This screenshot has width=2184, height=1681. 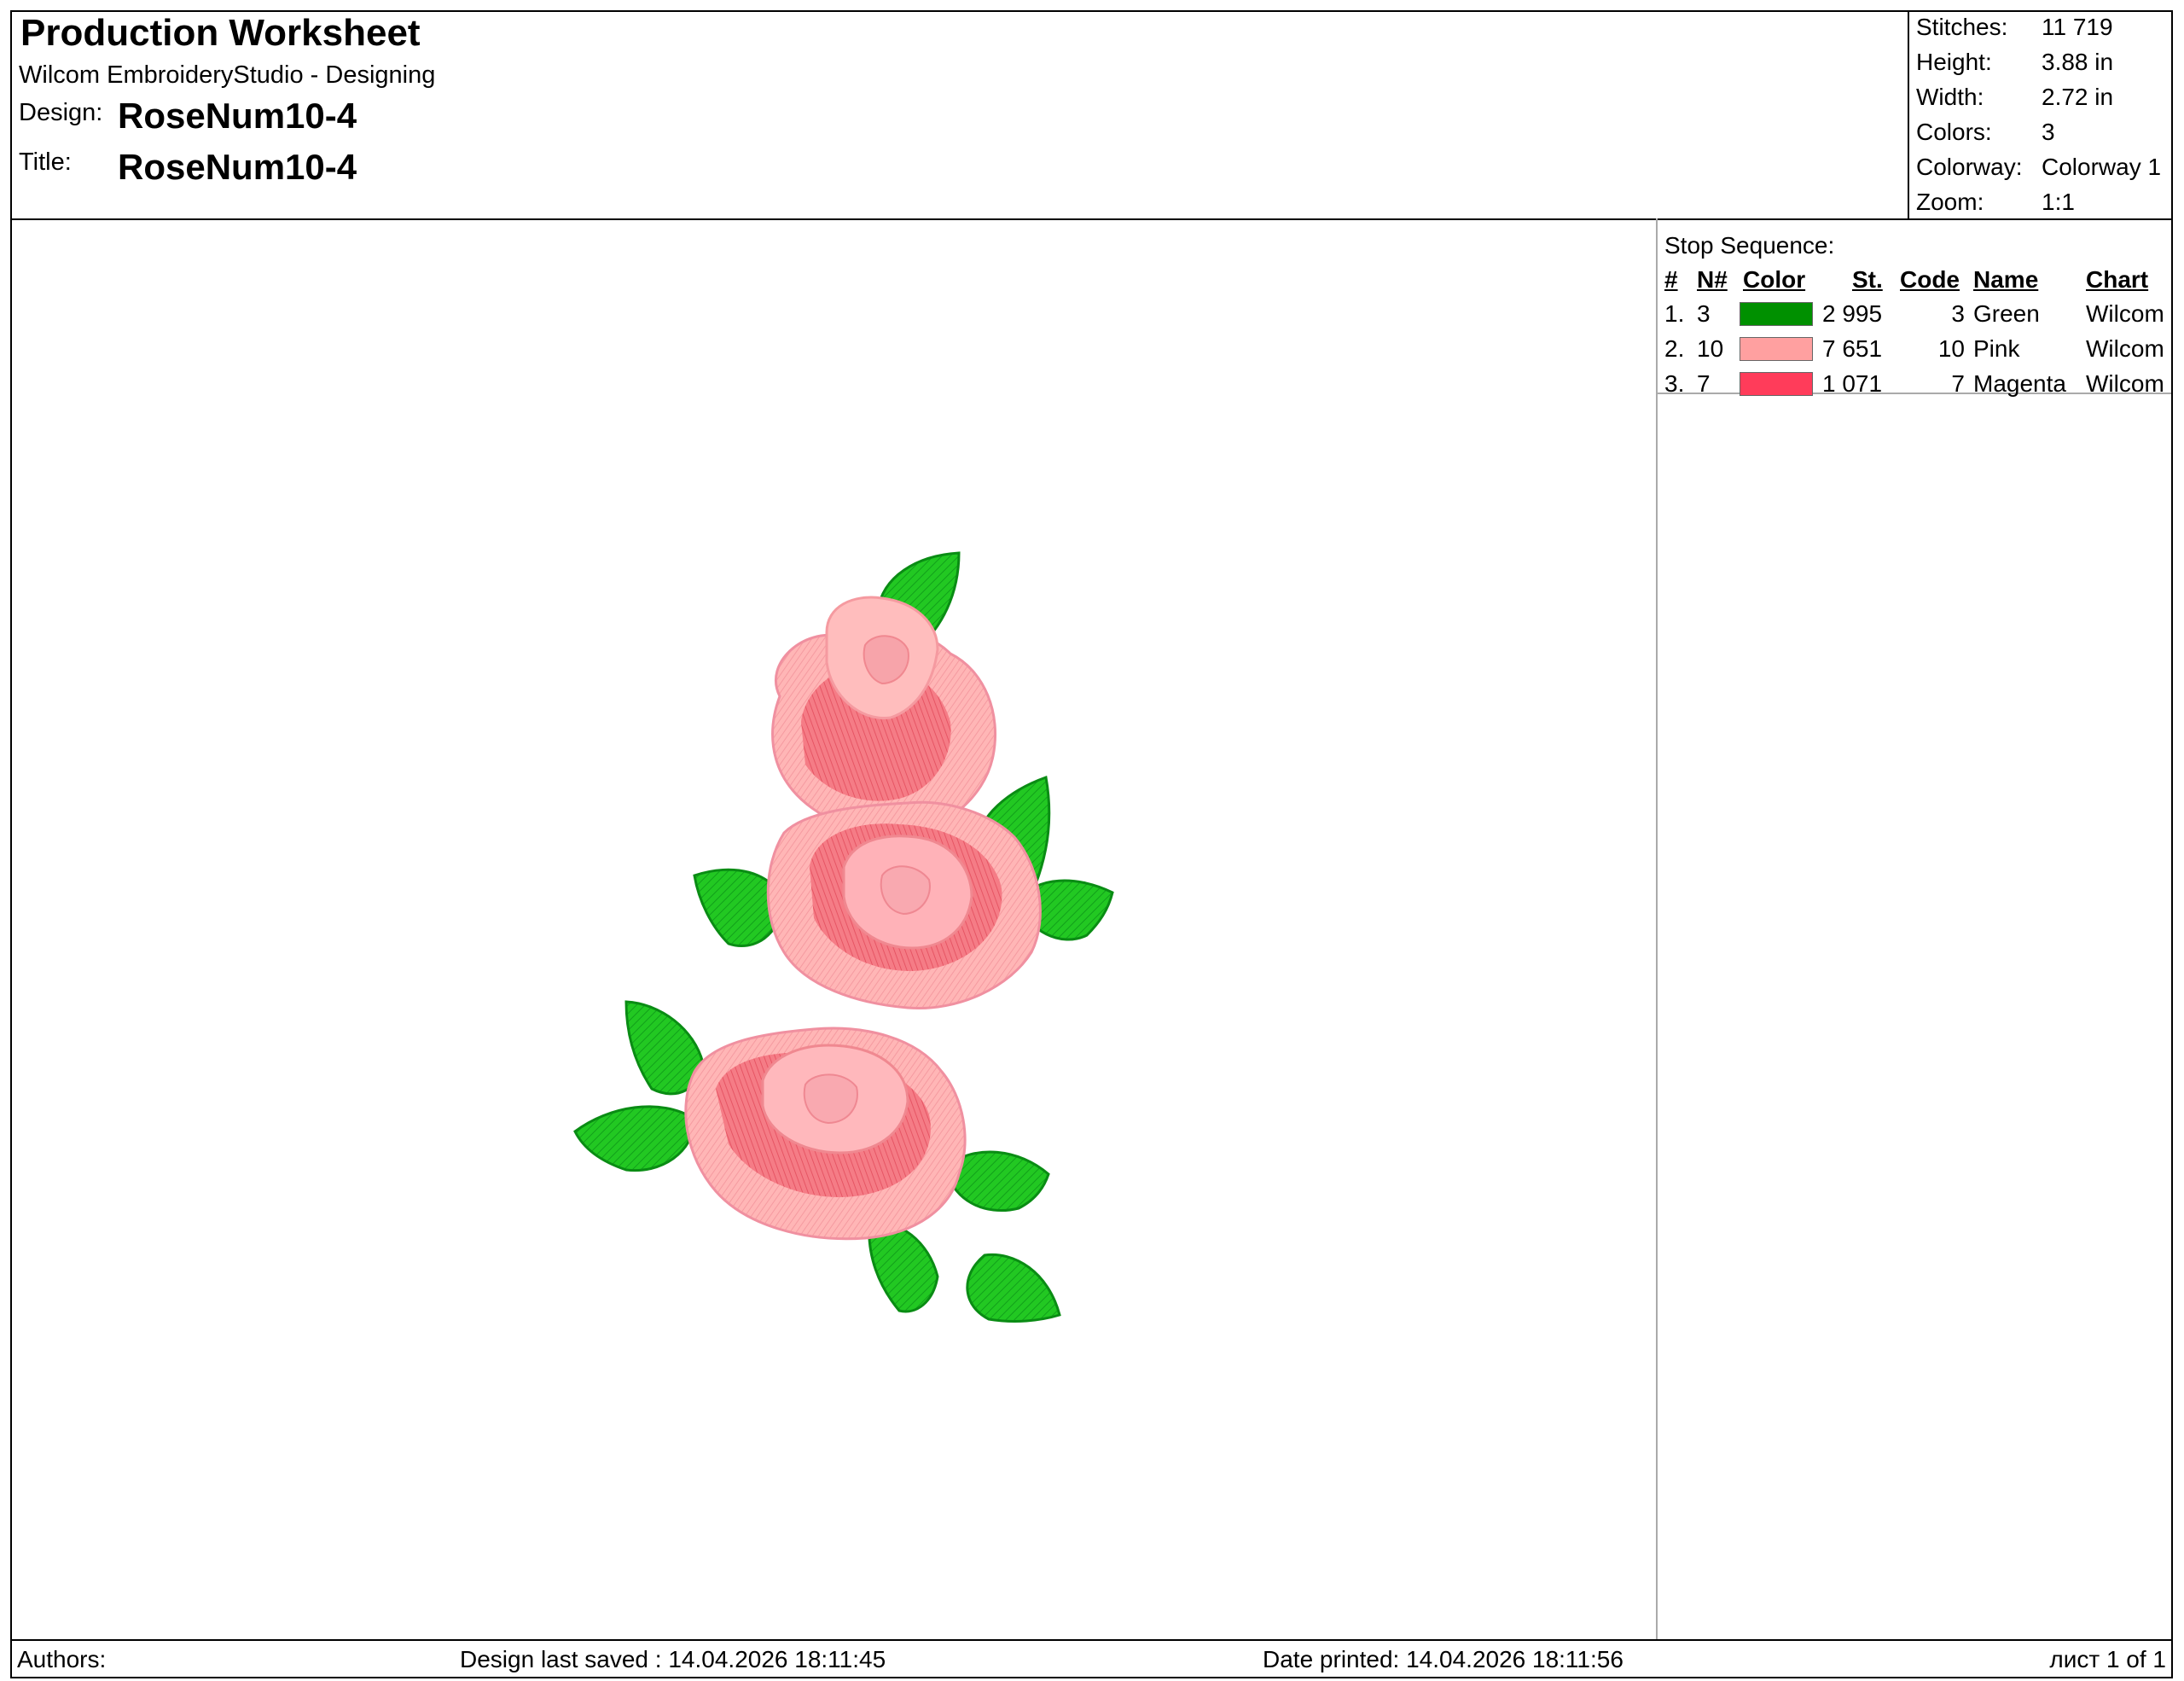 What do you see at coordinates (2006, 280) in the screenshot?
I see `col-header-name: Name` at bounding box center [2006, 280].